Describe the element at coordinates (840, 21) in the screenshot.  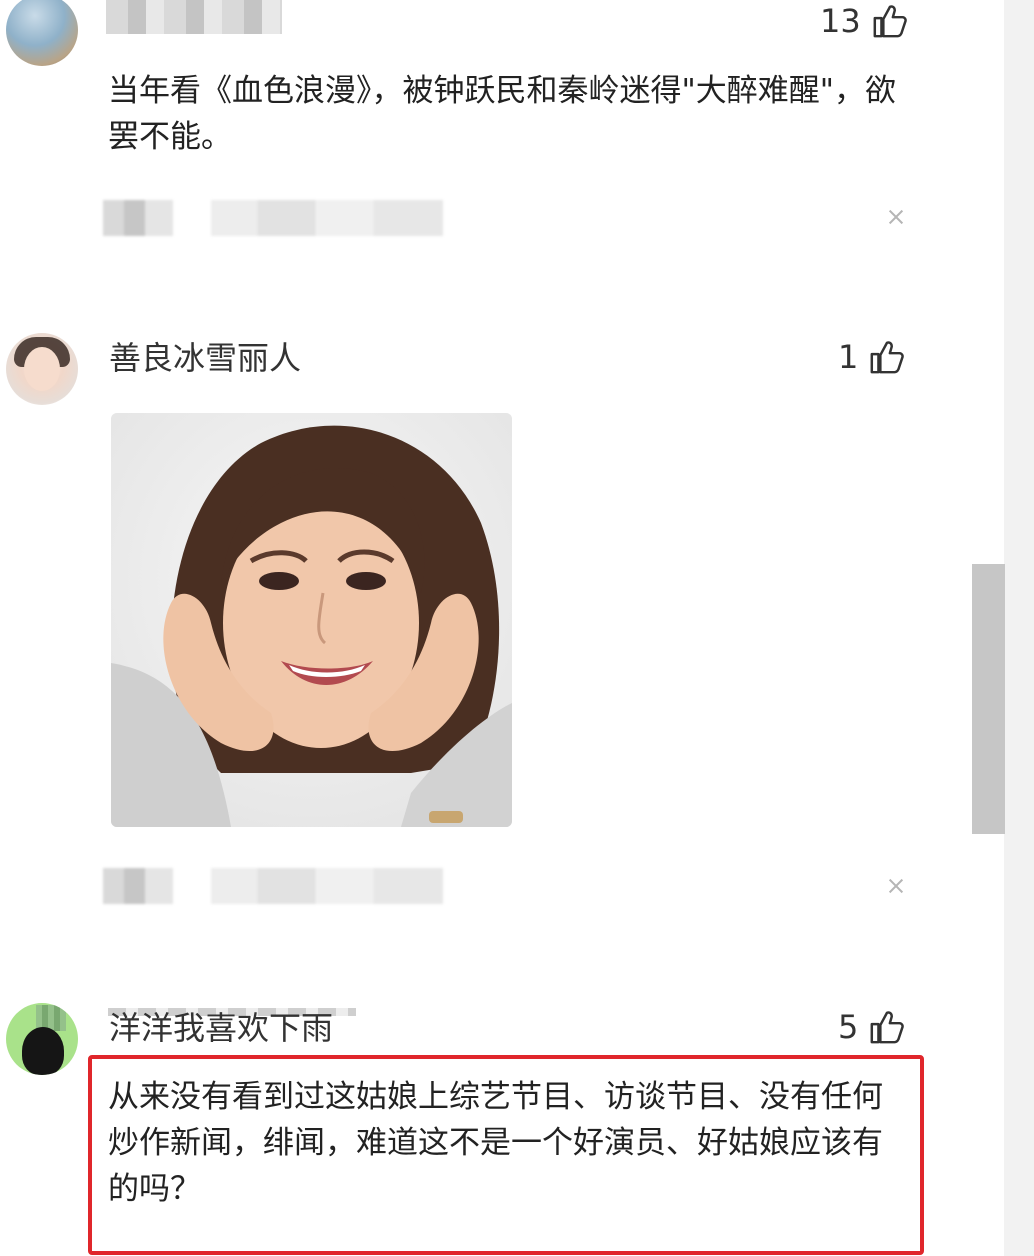
I see `like-count: 13` at that location.